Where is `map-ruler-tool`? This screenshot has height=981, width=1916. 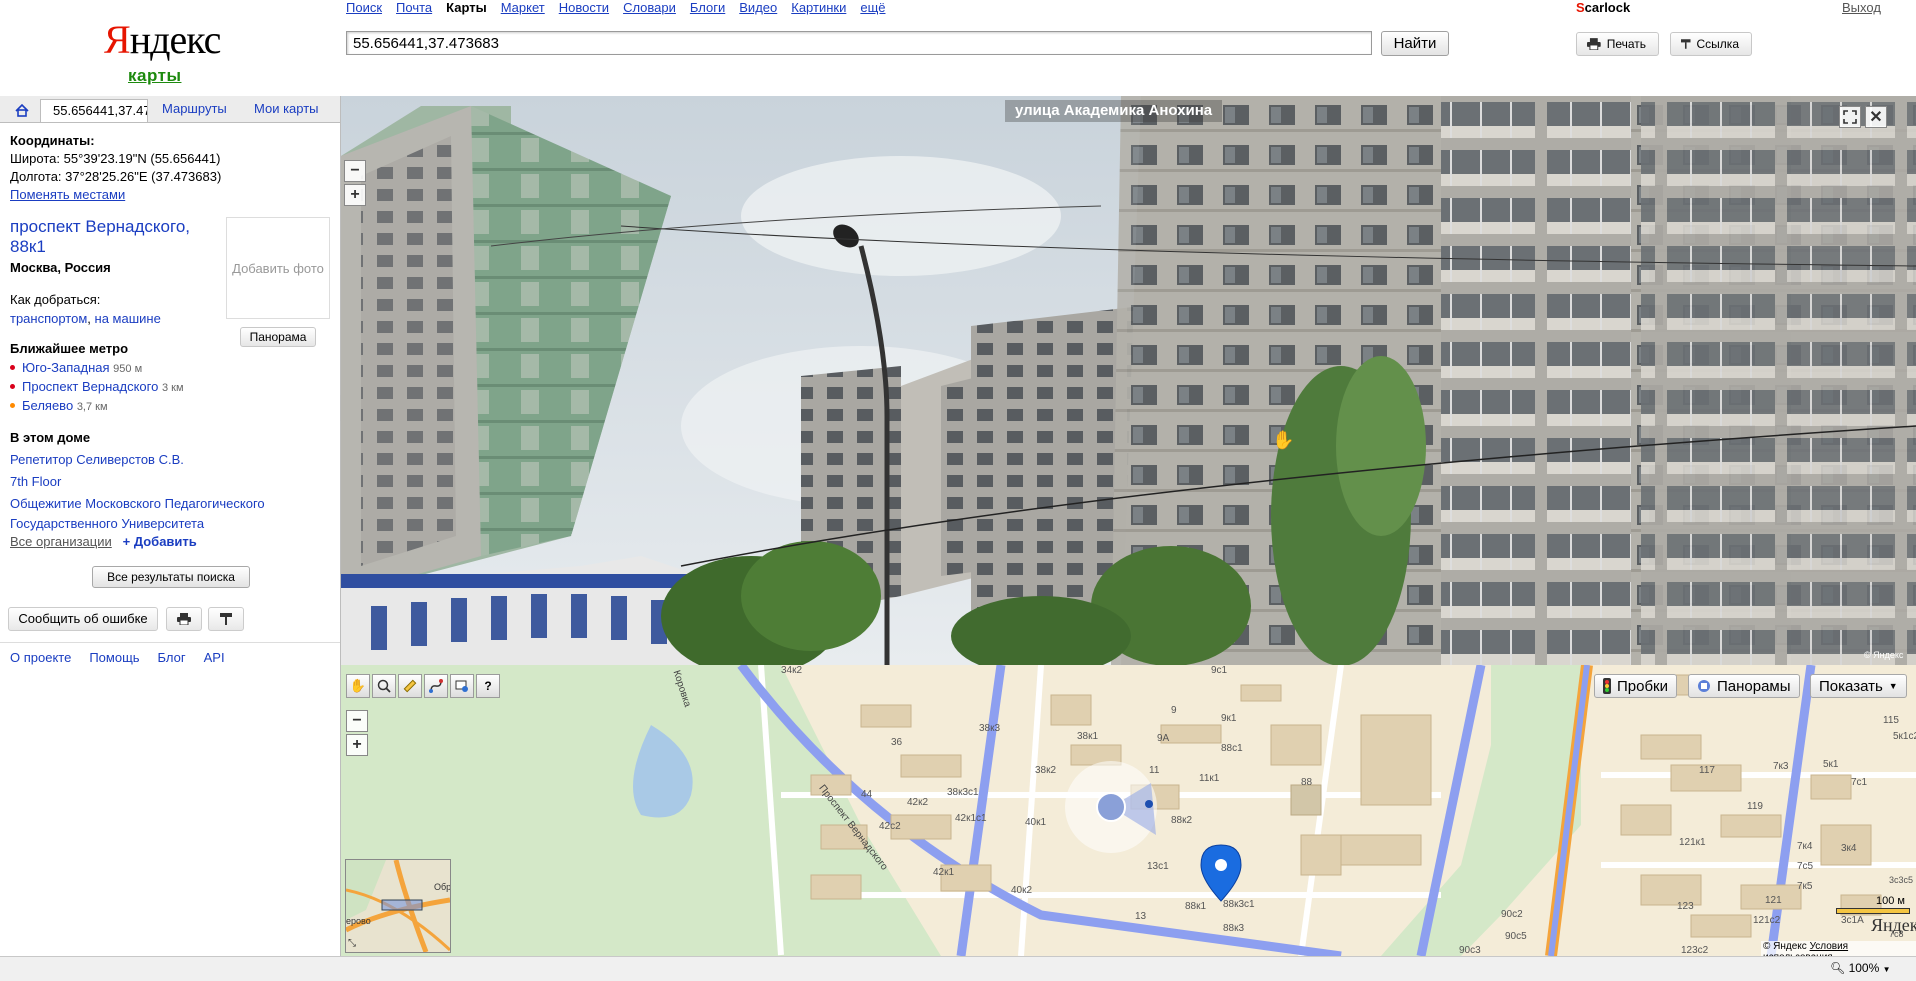 map-ruler-tool is located at coordinates (410, 686).